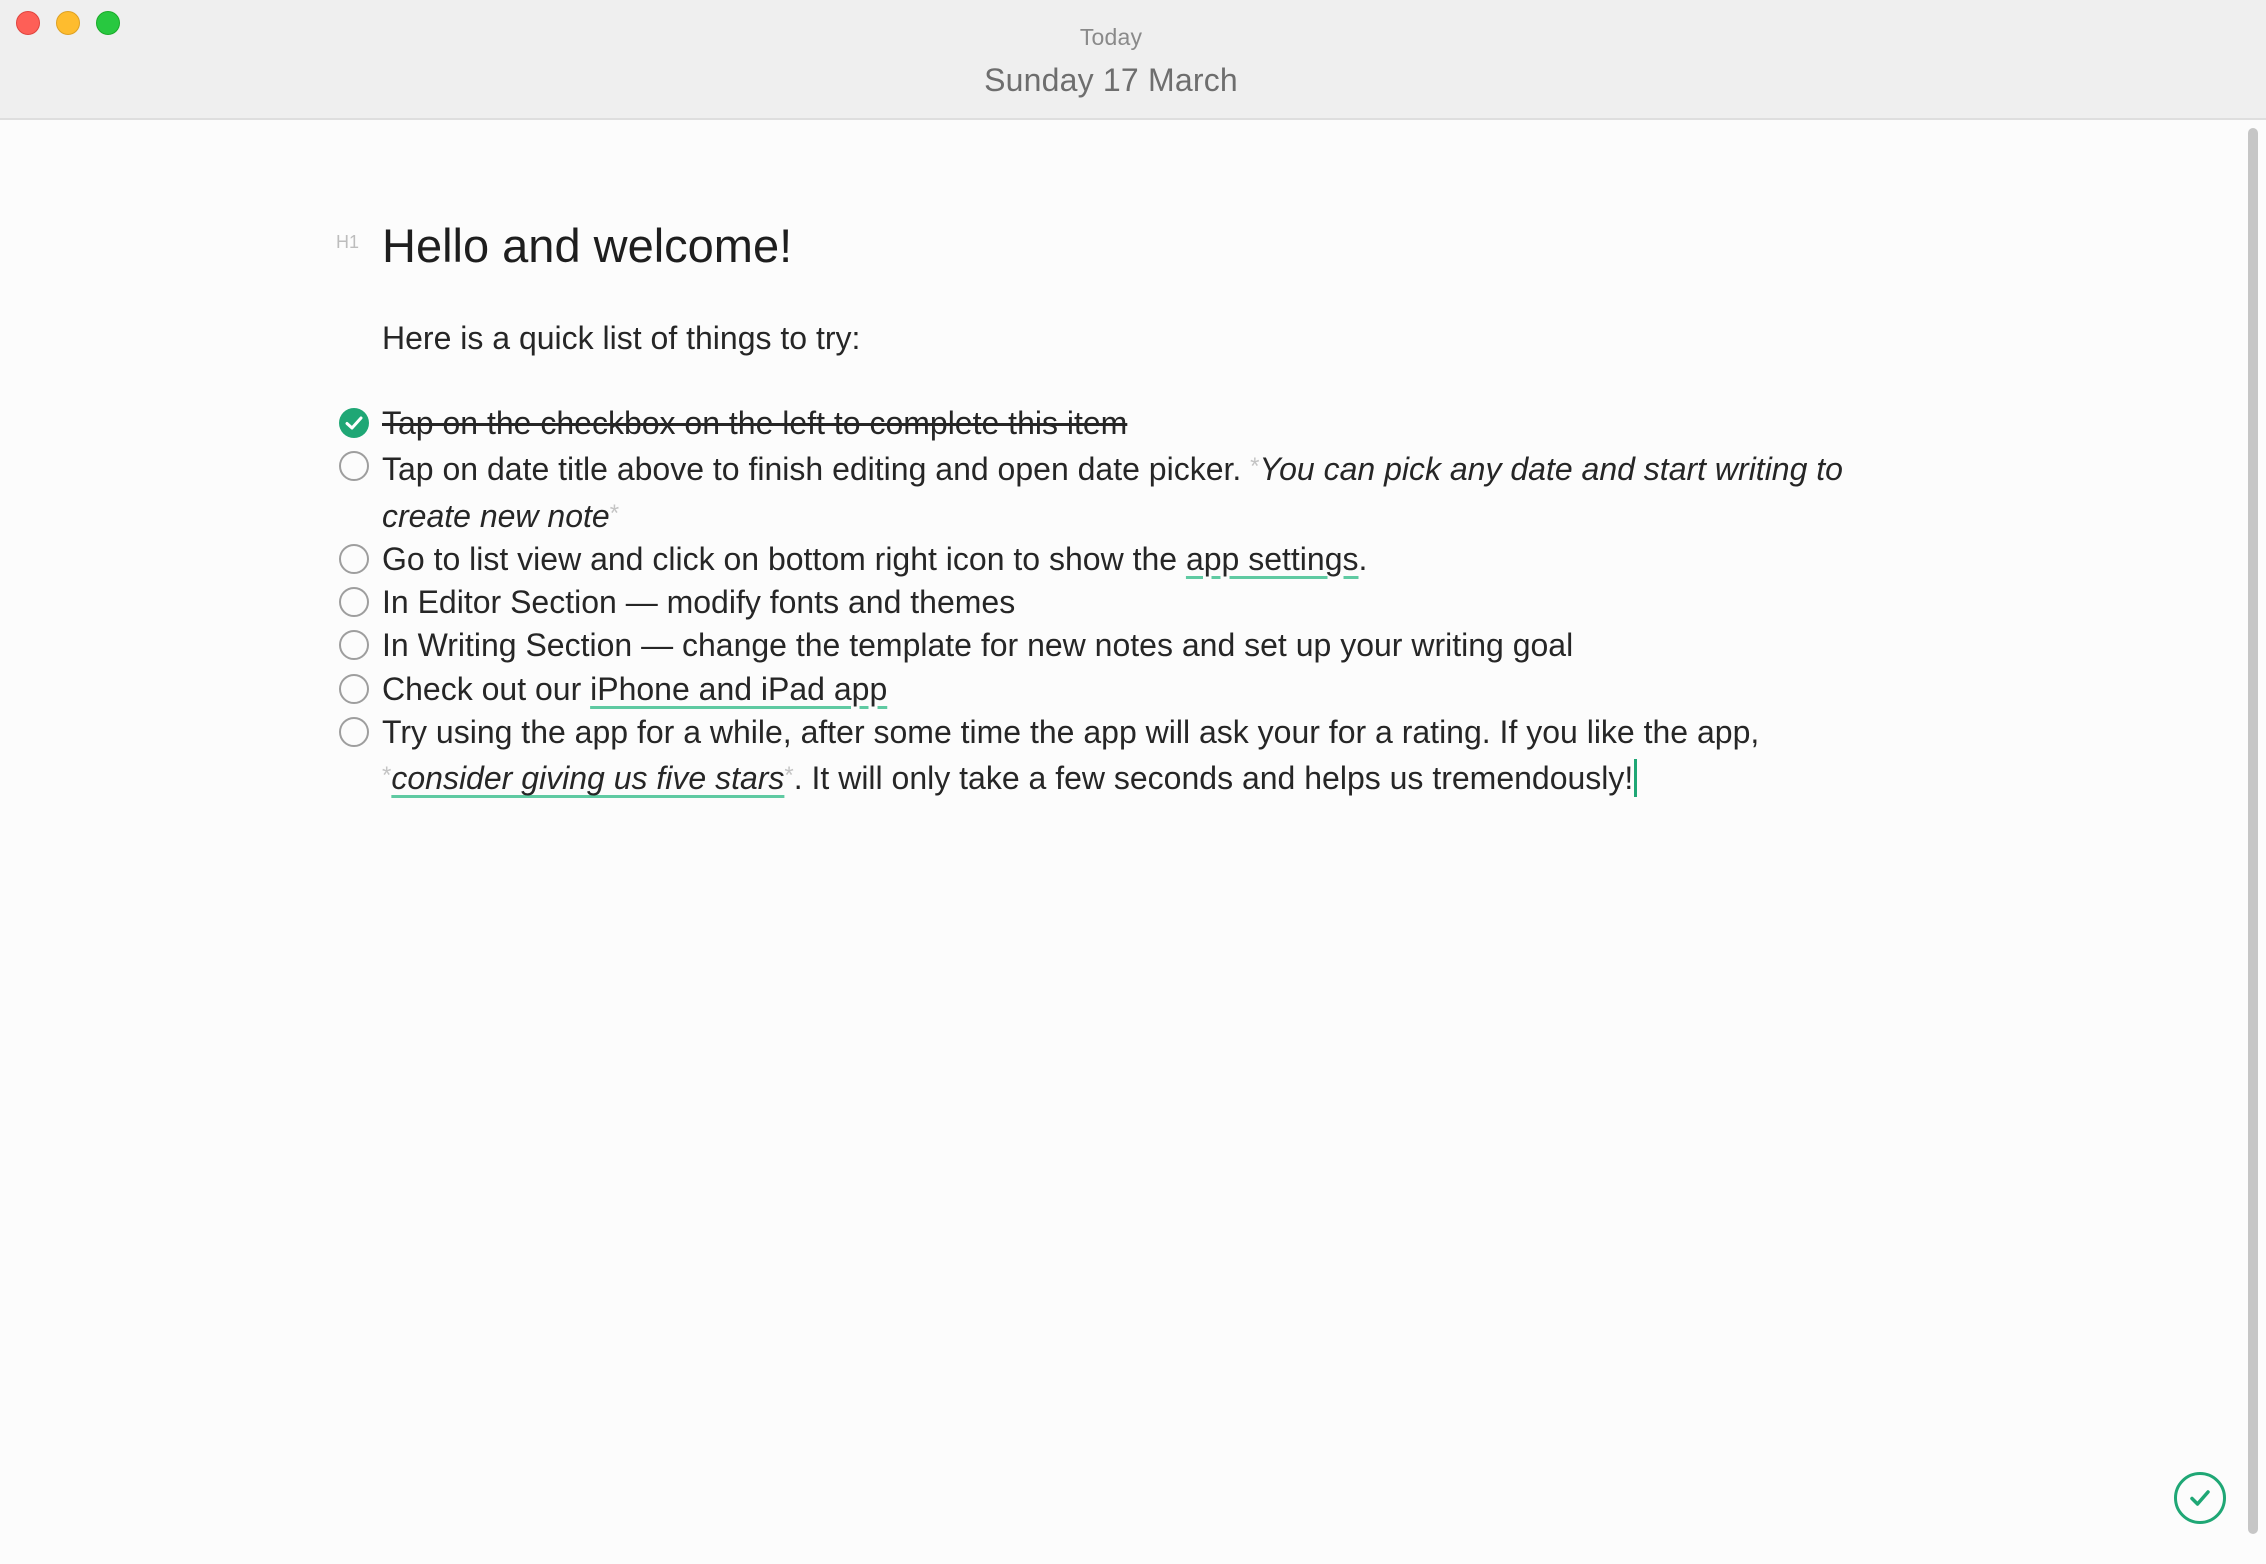 The height and width of the screenshot is (1564, 2266). What do you see at coordinates (1272, 559) in the screenshot?
I see `app-settings-link: app settings` at bounding box center [1272, 559].